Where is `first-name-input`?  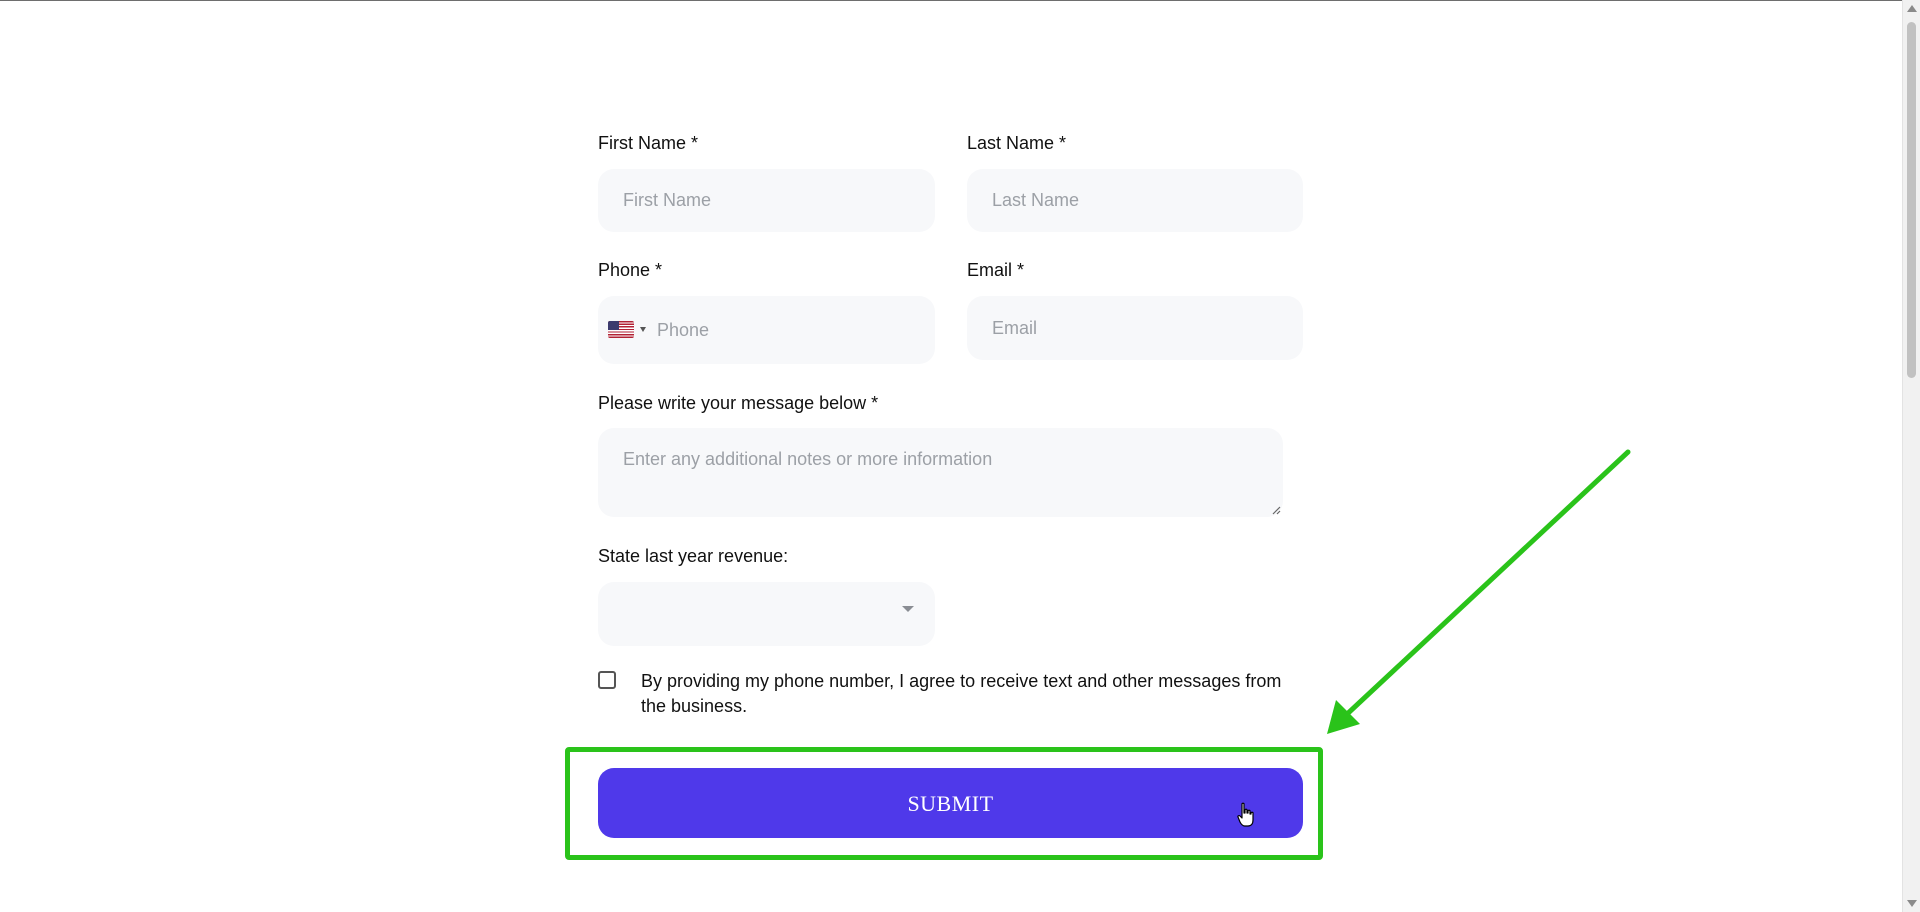 first-name-input is located at coordinates (766, 200).